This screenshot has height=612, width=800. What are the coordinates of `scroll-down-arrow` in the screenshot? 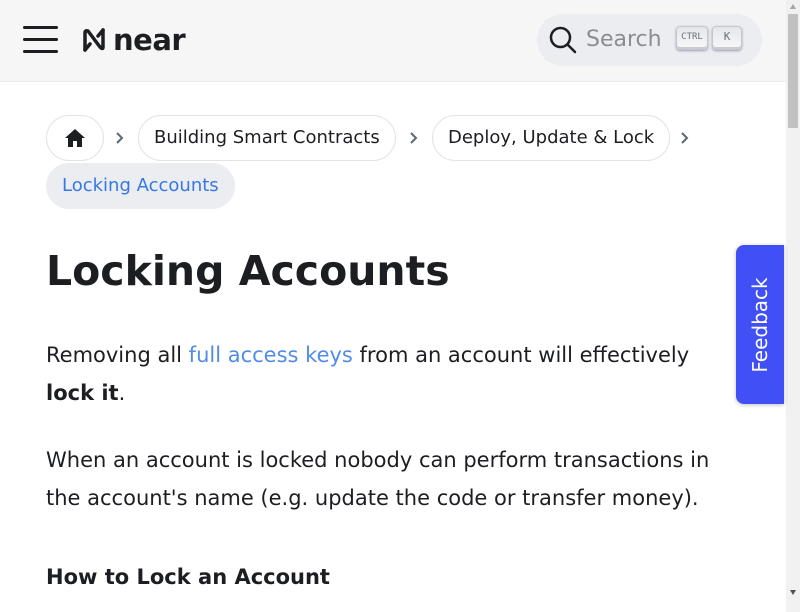 It's located at (793, 592).